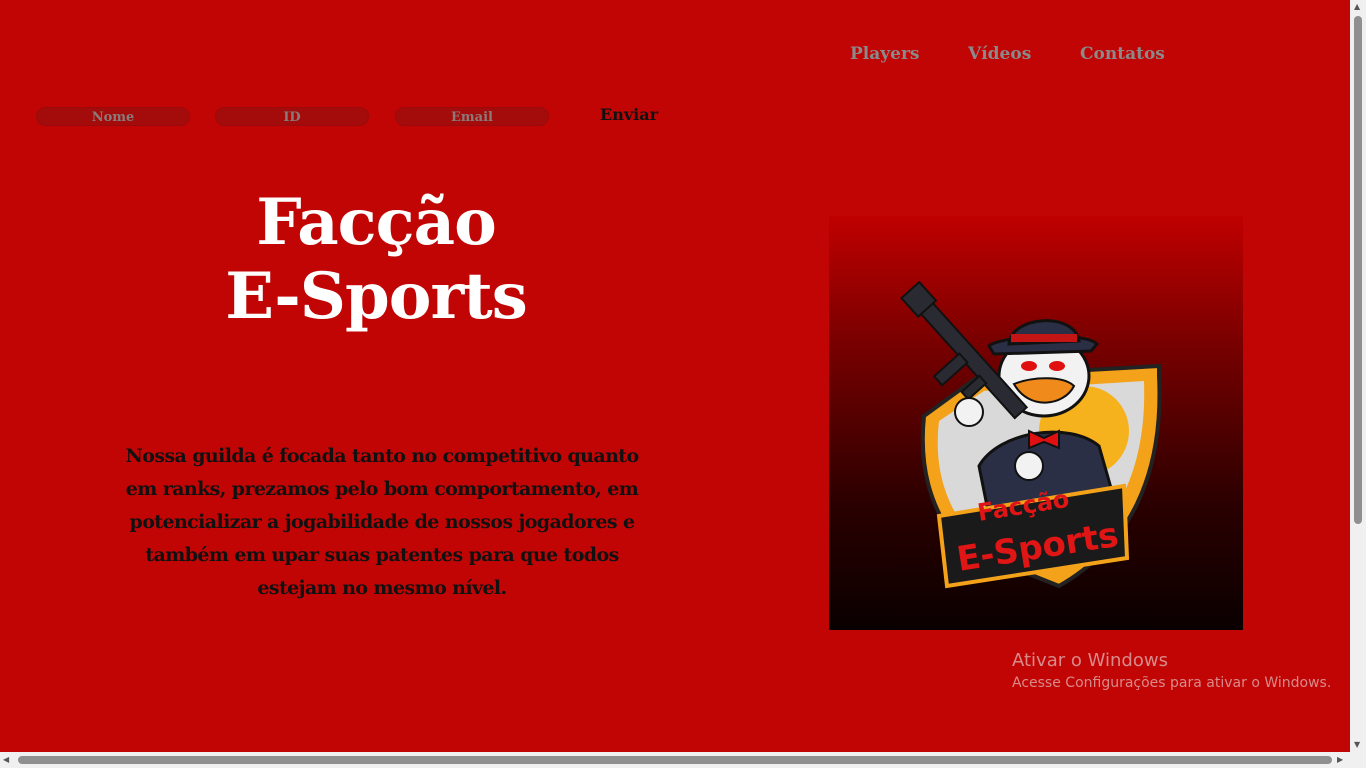  I want to click on name-input: Nome, so click(113, 116).